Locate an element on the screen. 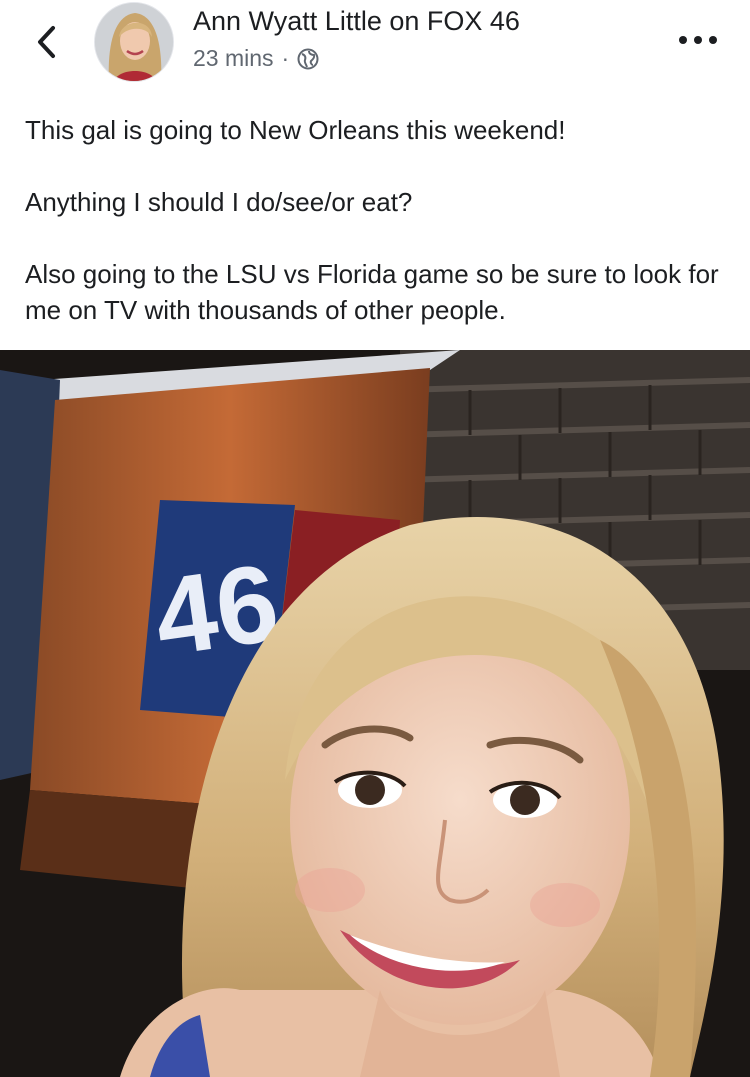 This screenshot has width=750, height=1077. post-meta: 23 mins · is located at coordinates (256, 58).